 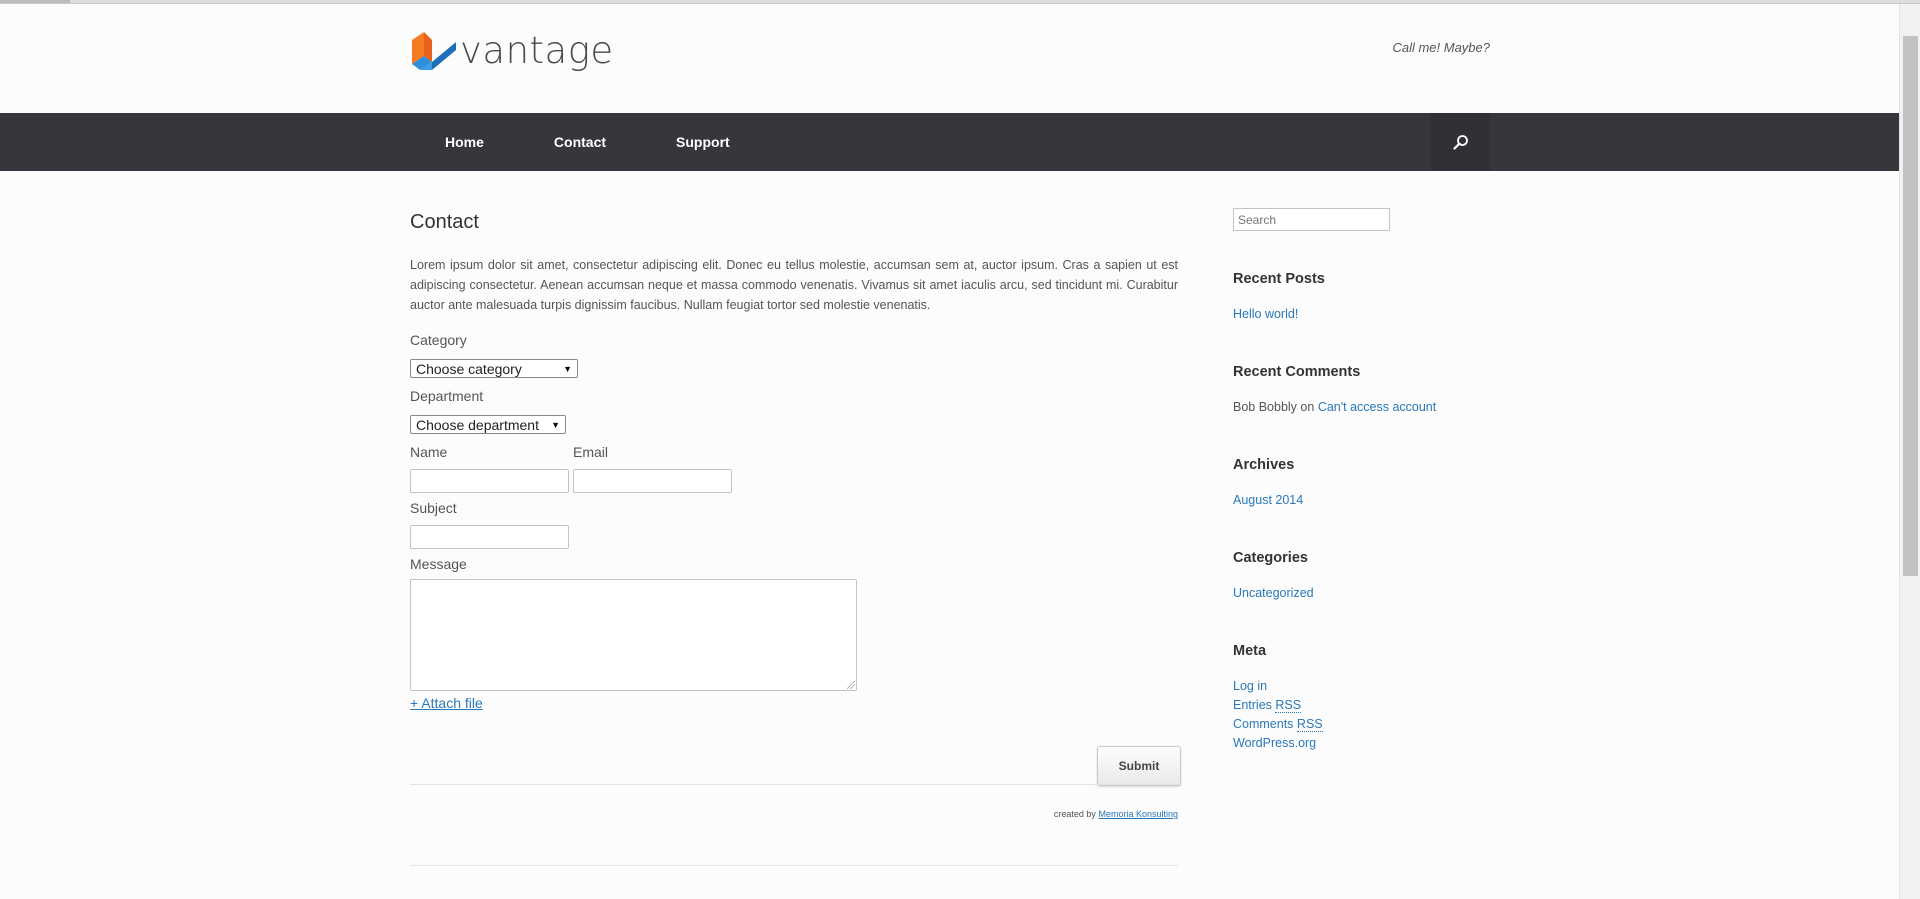 I want to click on meta-comments-rss-link: Comments RSS, so click(x=1278, y=724).